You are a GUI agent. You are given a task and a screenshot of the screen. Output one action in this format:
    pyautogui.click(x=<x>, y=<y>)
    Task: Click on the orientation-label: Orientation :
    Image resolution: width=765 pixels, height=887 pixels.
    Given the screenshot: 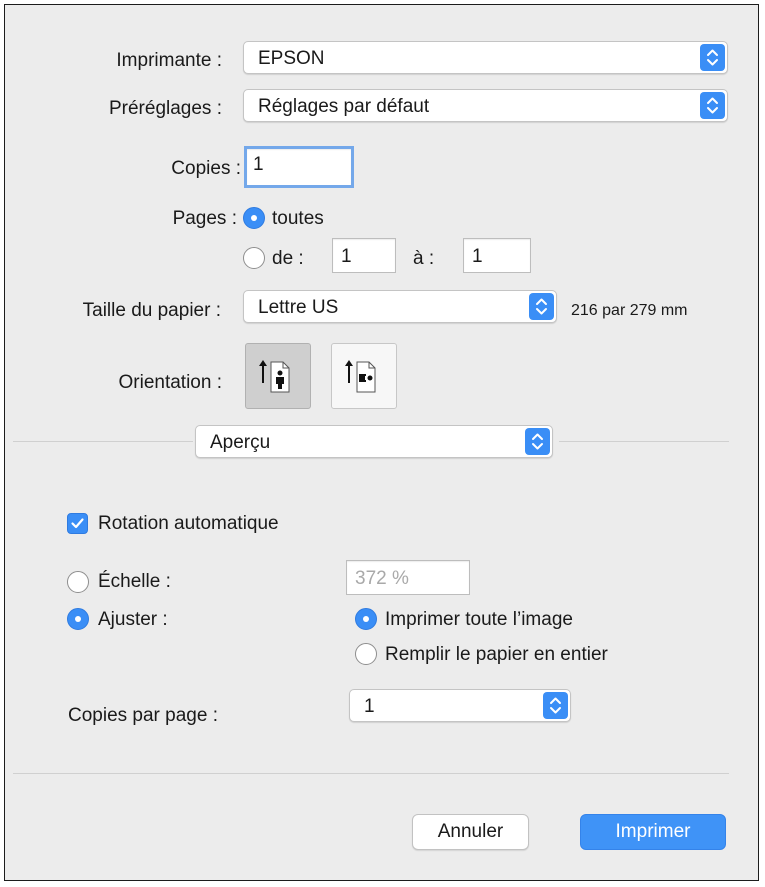 What is the action you would take?
    pyautogui.click(x=170, y=382)
    